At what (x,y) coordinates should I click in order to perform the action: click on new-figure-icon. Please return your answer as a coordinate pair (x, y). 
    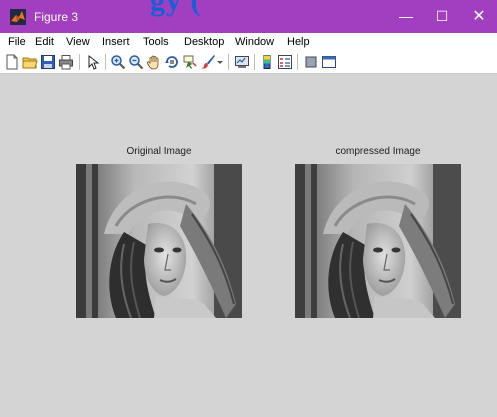
    Looking at the image, I should click on (12, 62).